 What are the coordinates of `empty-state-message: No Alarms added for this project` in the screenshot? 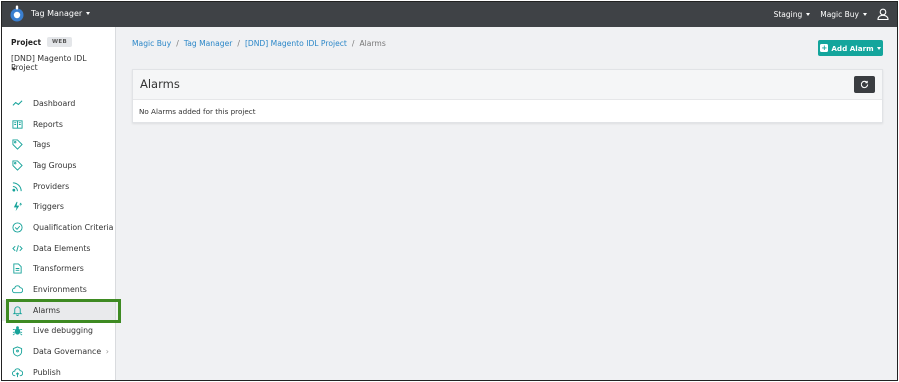 It's located at (197, 111).